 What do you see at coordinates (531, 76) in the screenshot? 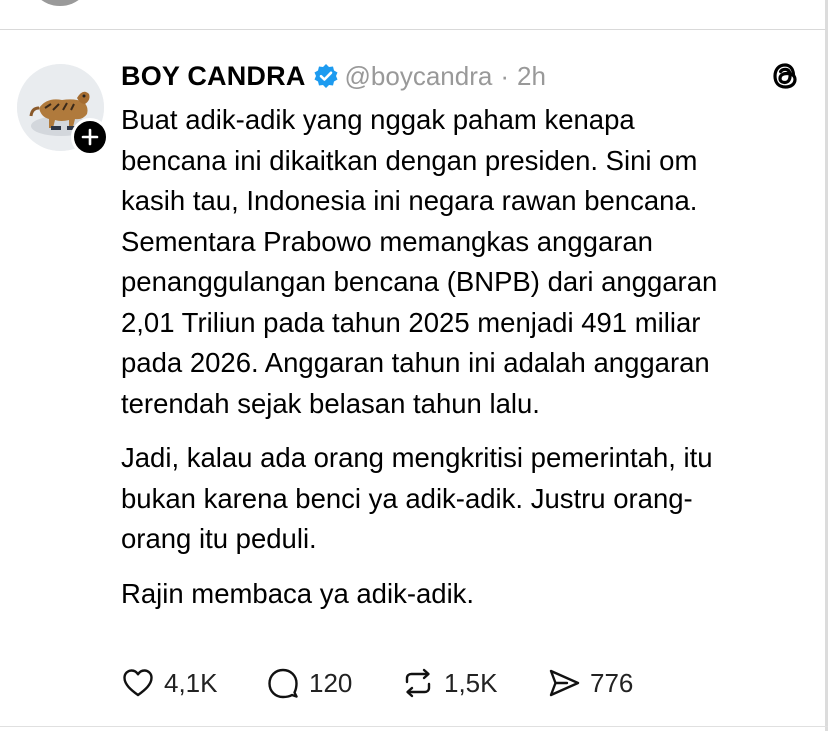
I see `post-timestamp: 2h` at bounding box center [531, 76].